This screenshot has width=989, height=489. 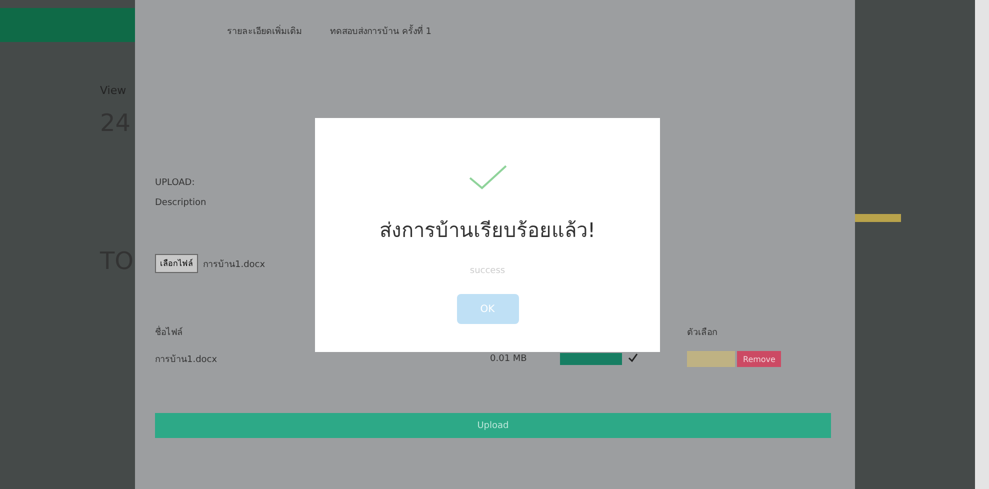 I want to click on column-header: ตัวเลือก, so click(x=702, y=332).